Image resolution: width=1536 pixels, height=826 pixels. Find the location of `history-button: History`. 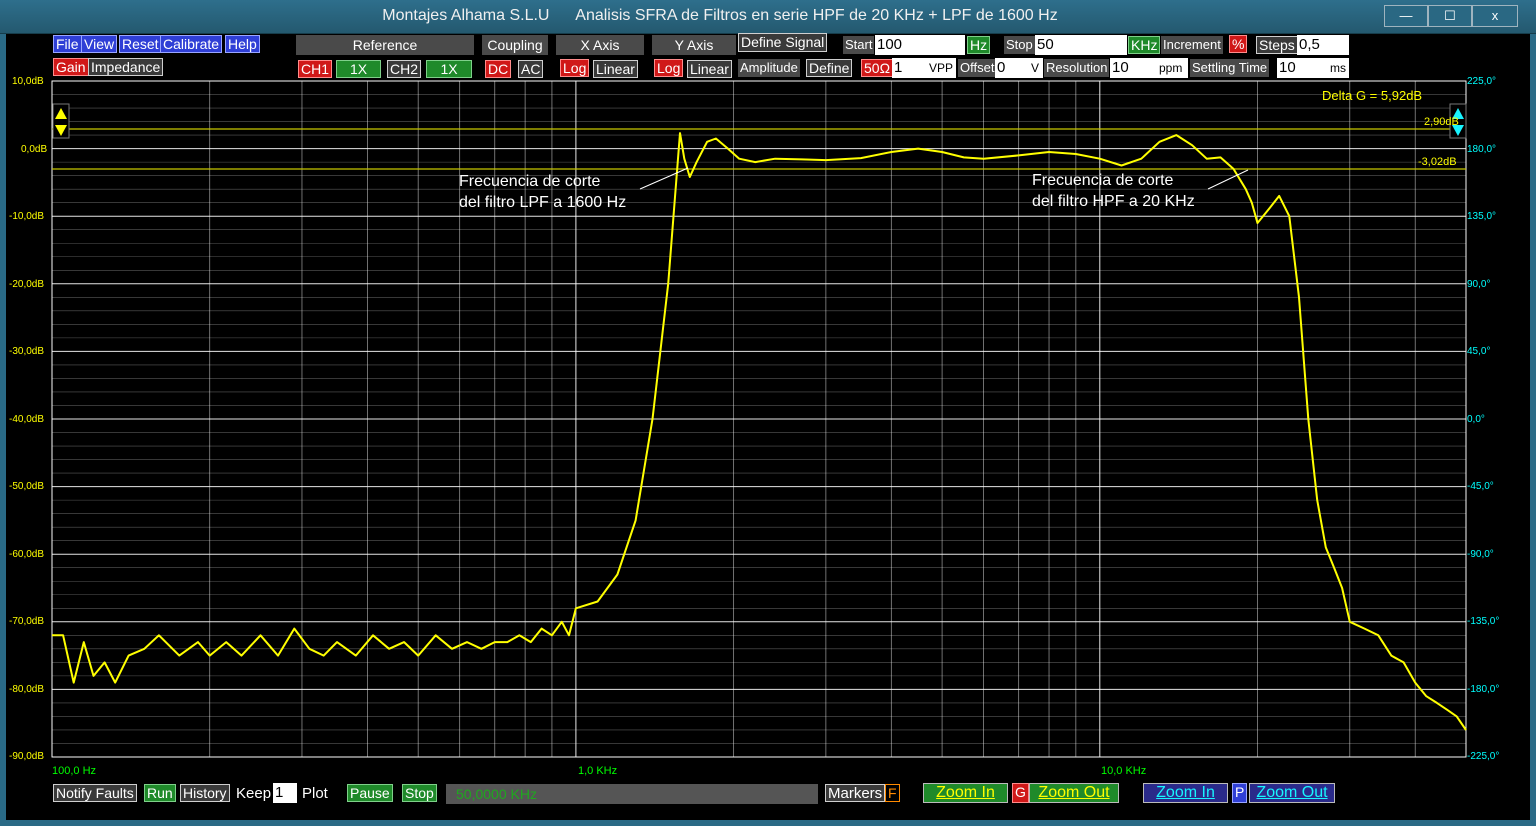

history-button: History is located at coordinates (205, 793).